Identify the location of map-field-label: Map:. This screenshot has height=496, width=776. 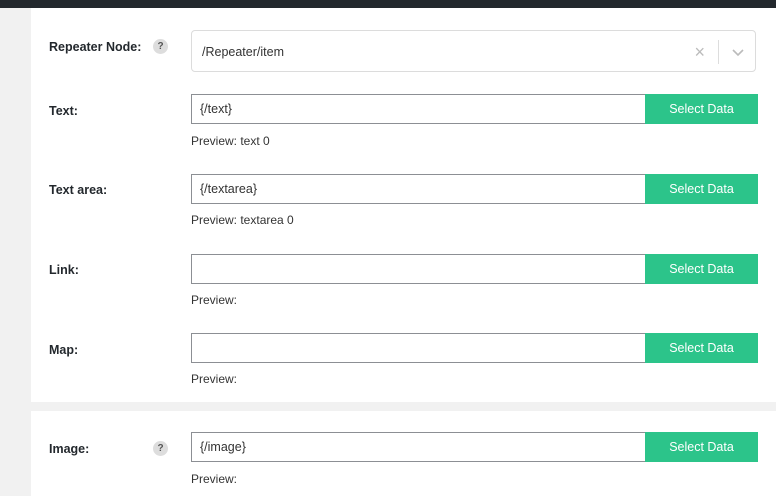
(64, 350).